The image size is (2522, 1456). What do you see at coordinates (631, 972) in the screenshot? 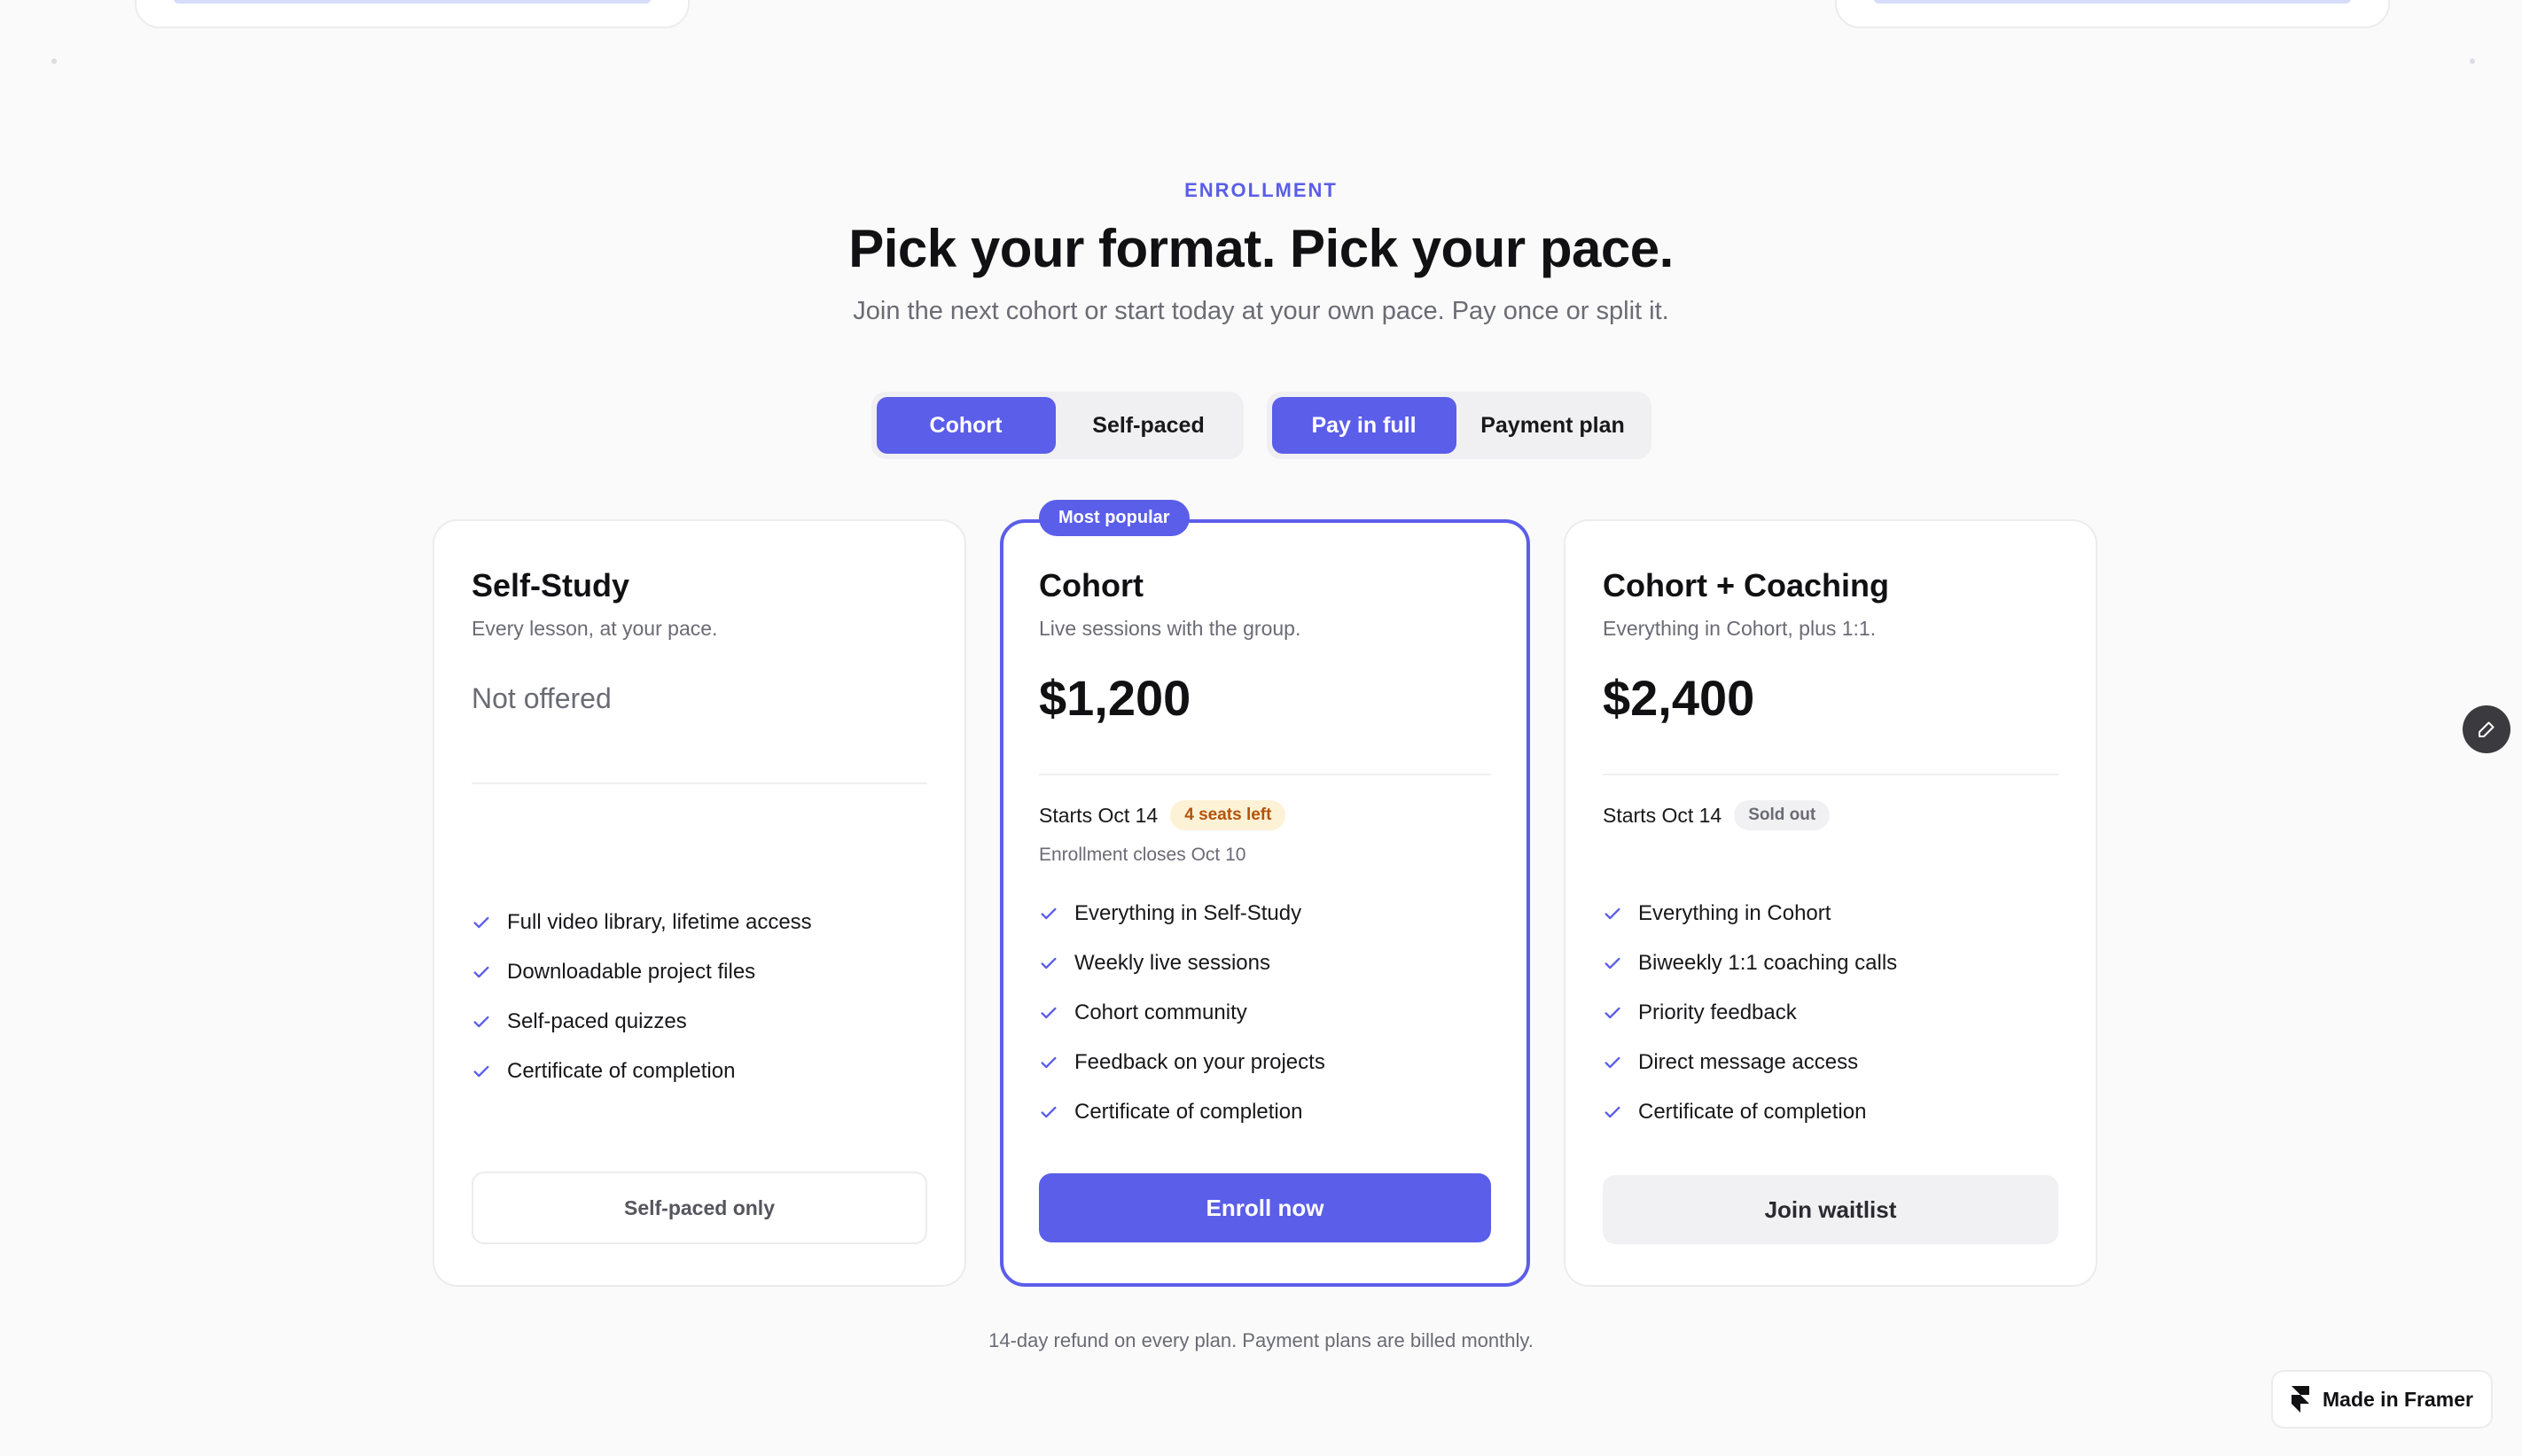
I see `feature-label: Downloadable project files` at bounding box center [631, 972].